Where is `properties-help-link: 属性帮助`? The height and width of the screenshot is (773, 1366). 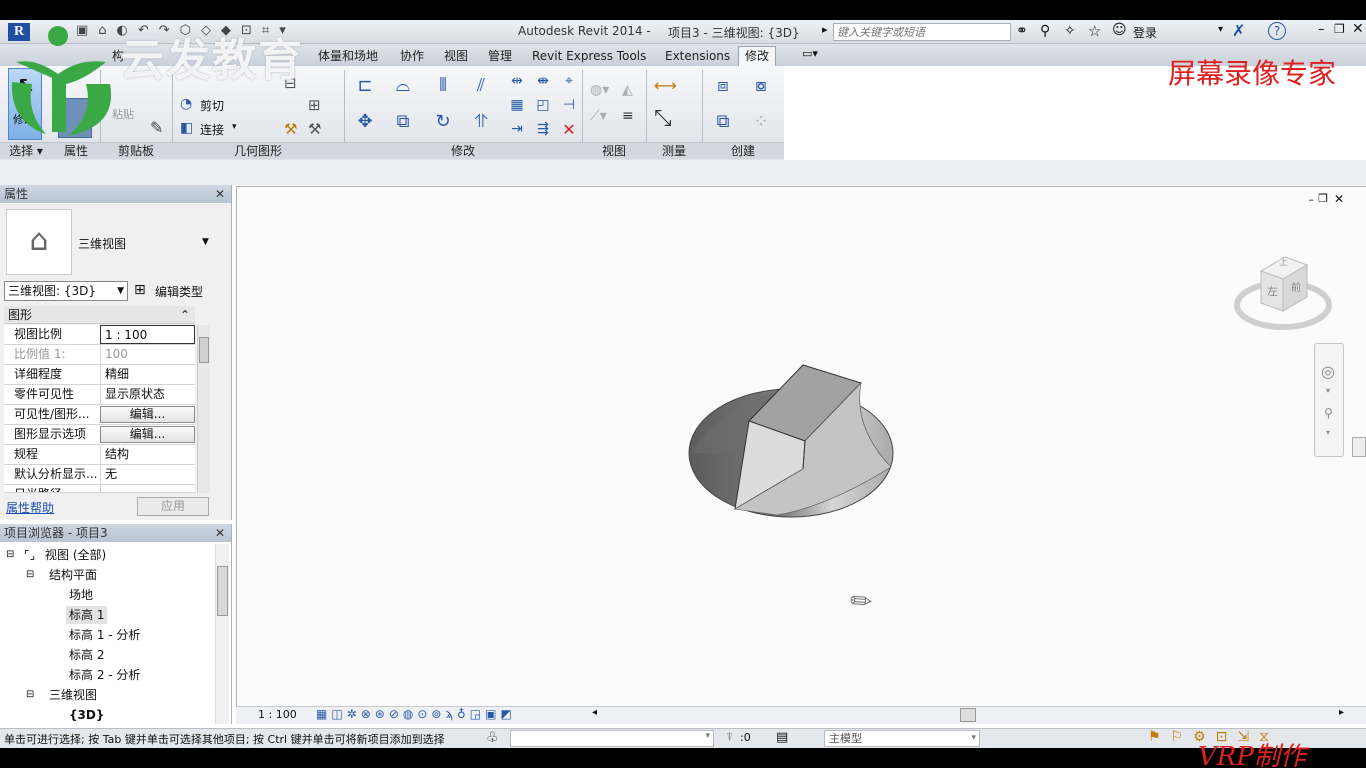
properties-help-link: 属性帮助 is located at coordinates (30, 507).